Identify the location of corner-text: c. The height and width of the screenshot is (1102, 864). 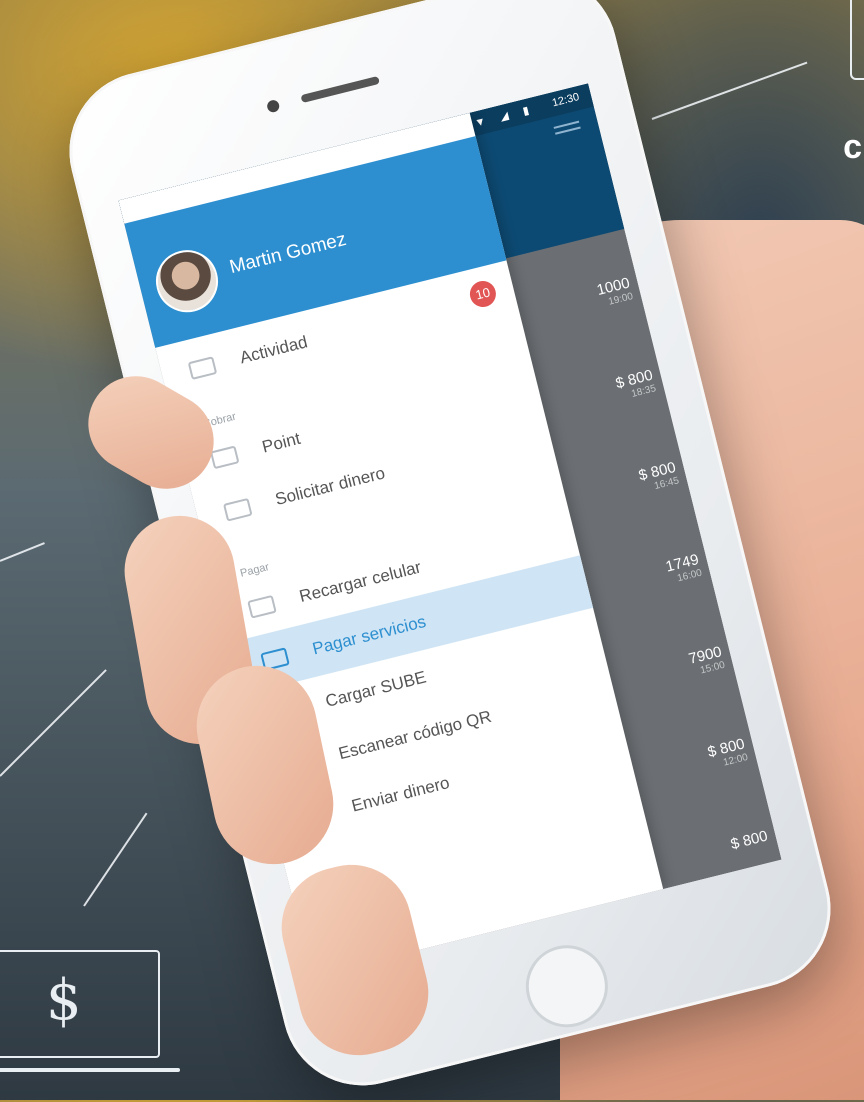
(852, 147).